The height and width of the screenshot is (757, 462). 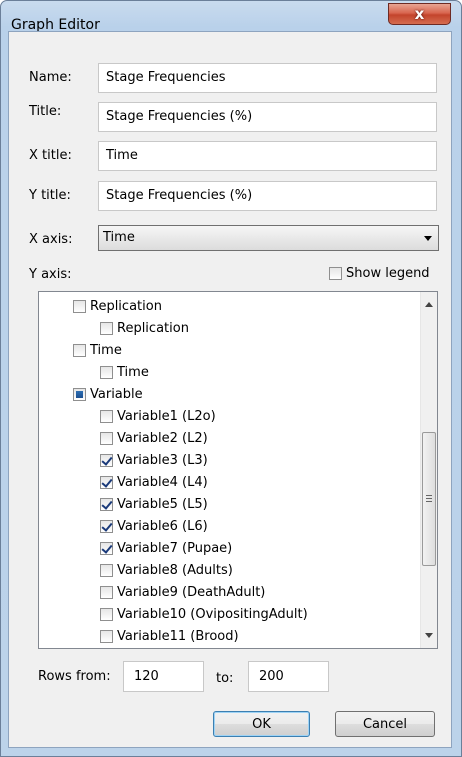 I want to click on scroll-up-icon, so click(x=429, y=304).